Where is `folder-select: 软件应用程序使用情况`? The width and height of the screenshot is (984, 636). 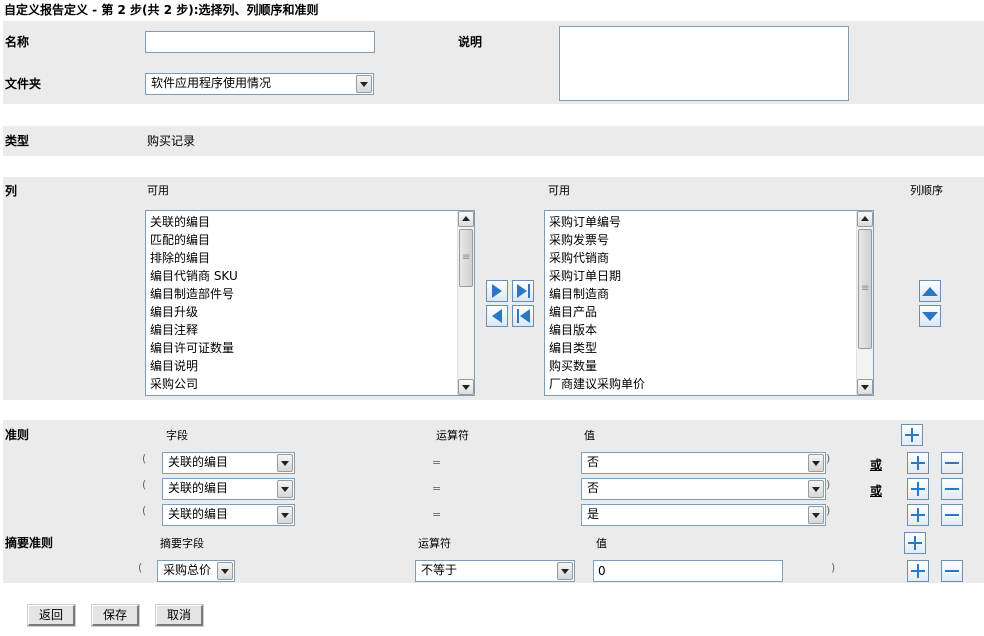
folder-select: 软件应用程序使用情况 is located at coordinates (259, 84).